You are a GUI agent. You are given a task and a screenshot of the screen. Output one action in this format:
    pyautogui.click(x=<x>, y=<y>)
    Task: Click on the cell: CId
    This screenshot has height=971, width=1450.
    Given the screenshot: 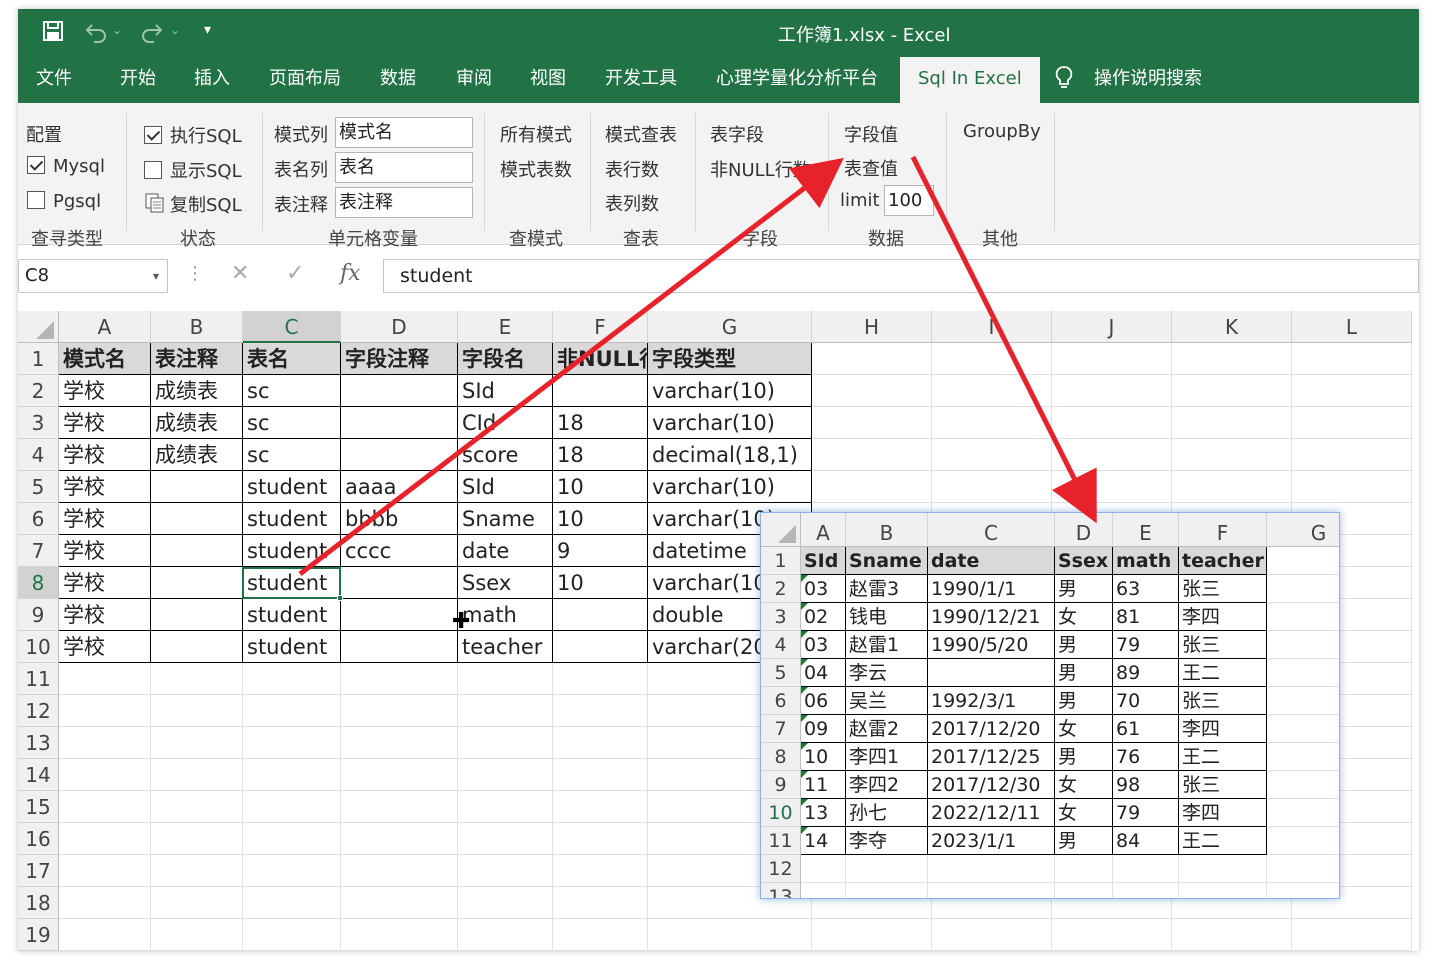 What is the action you would take?
    pyautogui.click(x=505, y=423)
    